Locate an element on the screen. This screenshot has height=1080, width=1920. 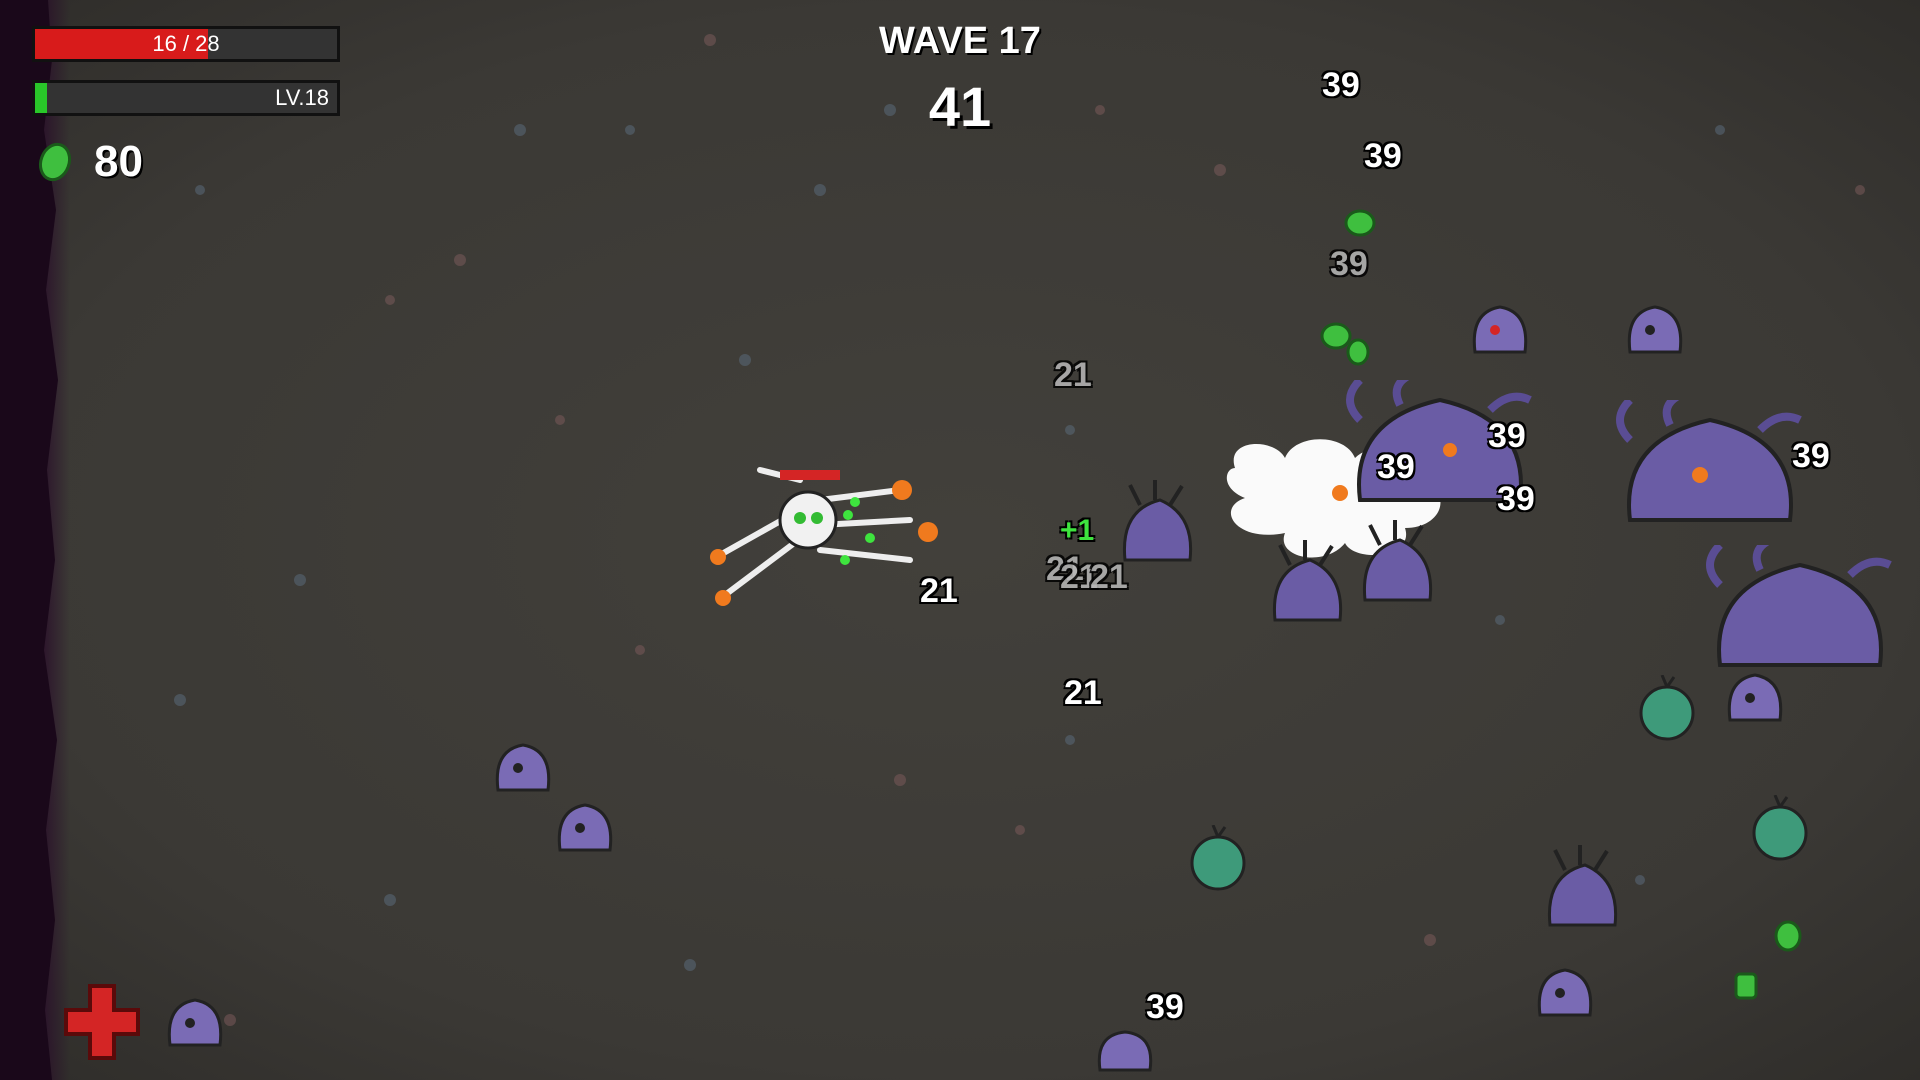
wave-title: WAVE 17 is located at coordinates (960, 41).